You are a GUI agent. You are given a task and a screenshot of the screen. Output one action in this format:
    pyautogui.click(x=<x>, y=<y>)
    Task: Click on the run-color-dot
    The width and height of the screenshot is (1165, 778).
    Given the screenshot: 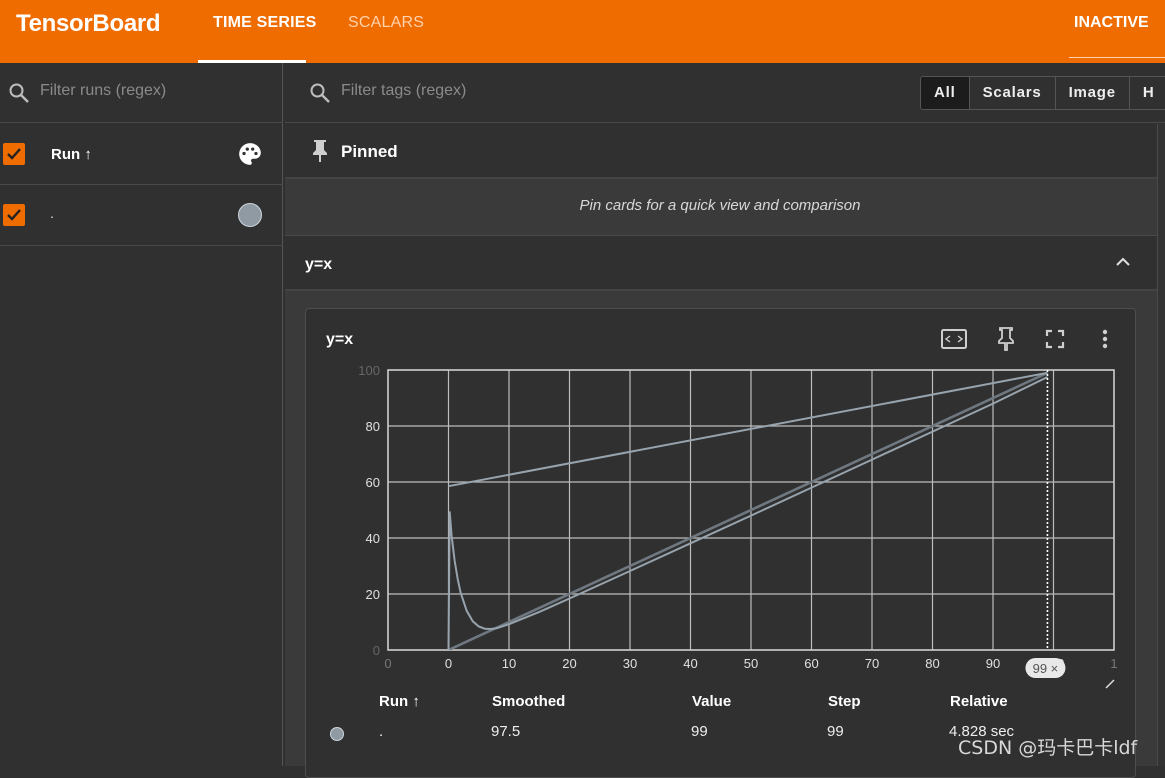 What is the action you would take?
    pyautogui.click(x=337, y=734)
    